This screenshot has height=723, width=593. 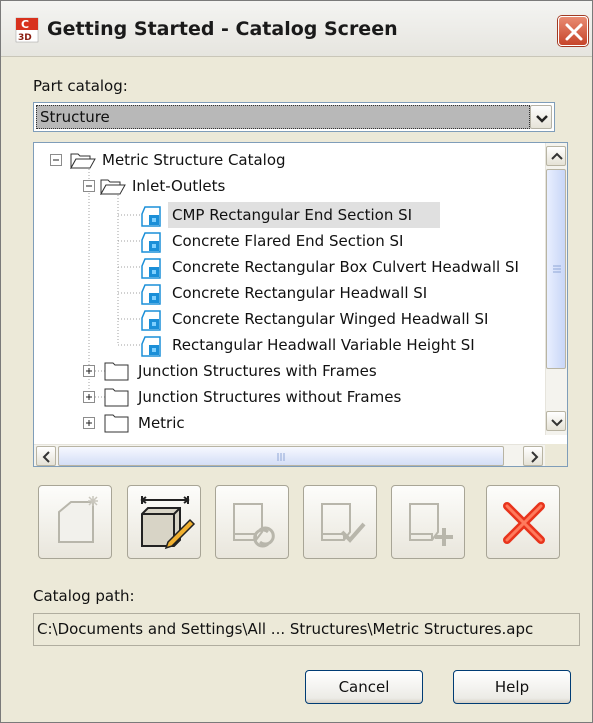 I want to click on close-button, so click(x=573, y=31).